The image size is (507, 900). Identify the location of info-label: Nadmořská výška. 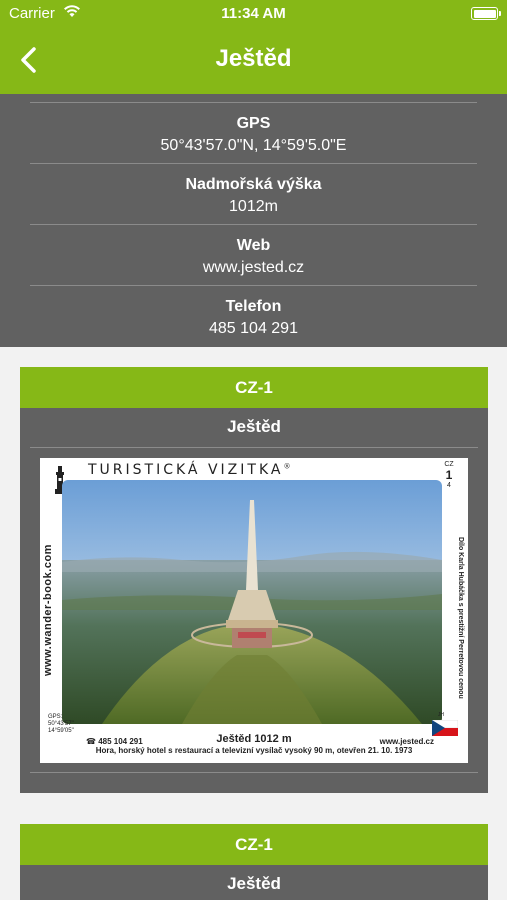
(253, 184).